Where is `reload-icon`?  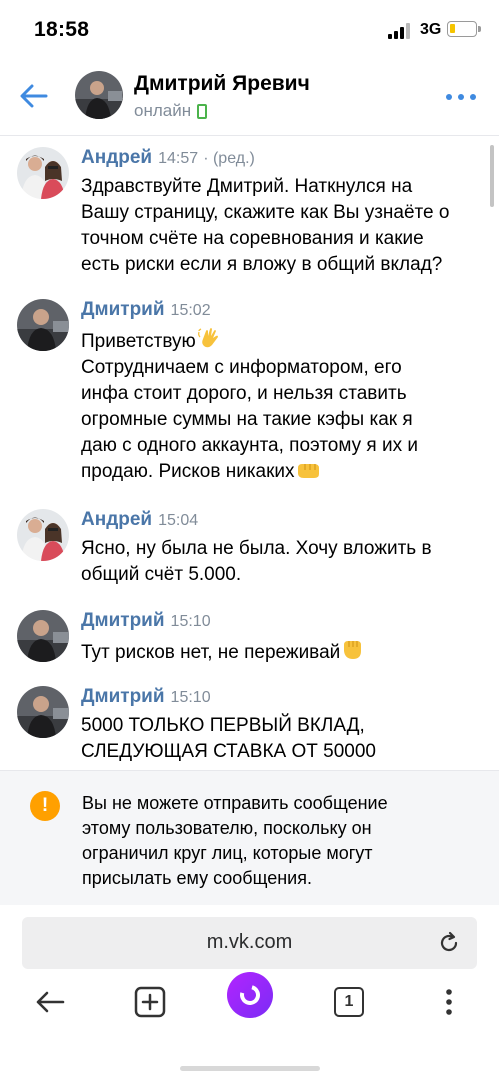 reload-icon is located at coordinates (449, 943).